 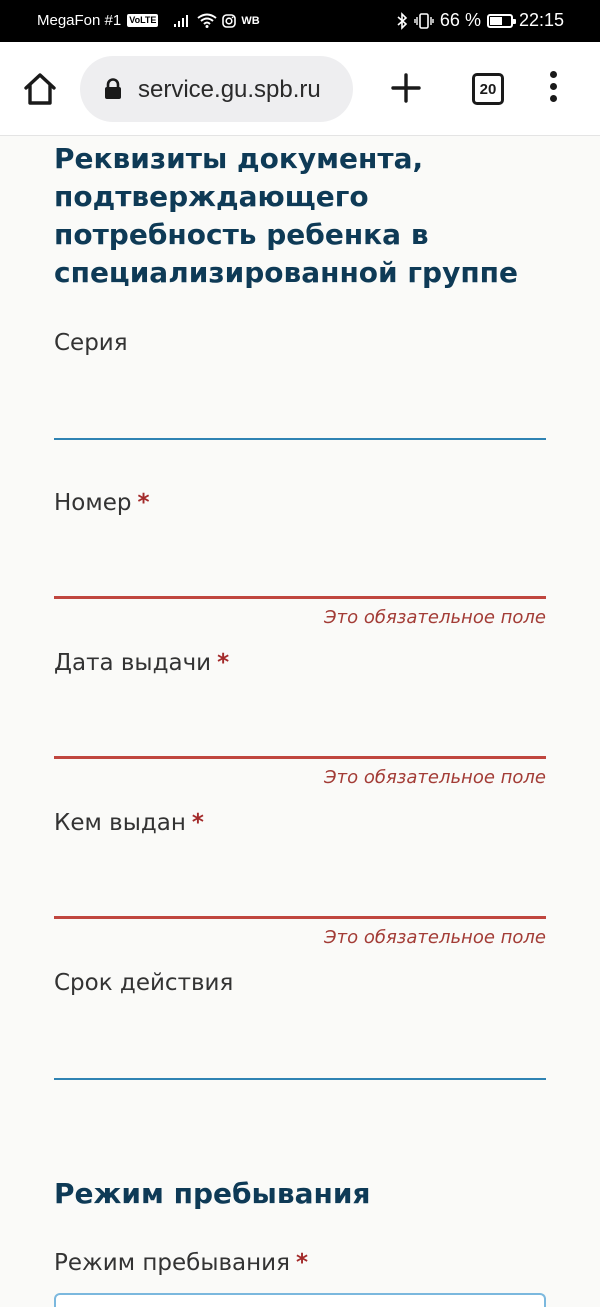 What do you see at coordinates (172, 1263) in the screenshot?
I see `field-label-text: Режим пребывания` at bounding box center [172, 1263].